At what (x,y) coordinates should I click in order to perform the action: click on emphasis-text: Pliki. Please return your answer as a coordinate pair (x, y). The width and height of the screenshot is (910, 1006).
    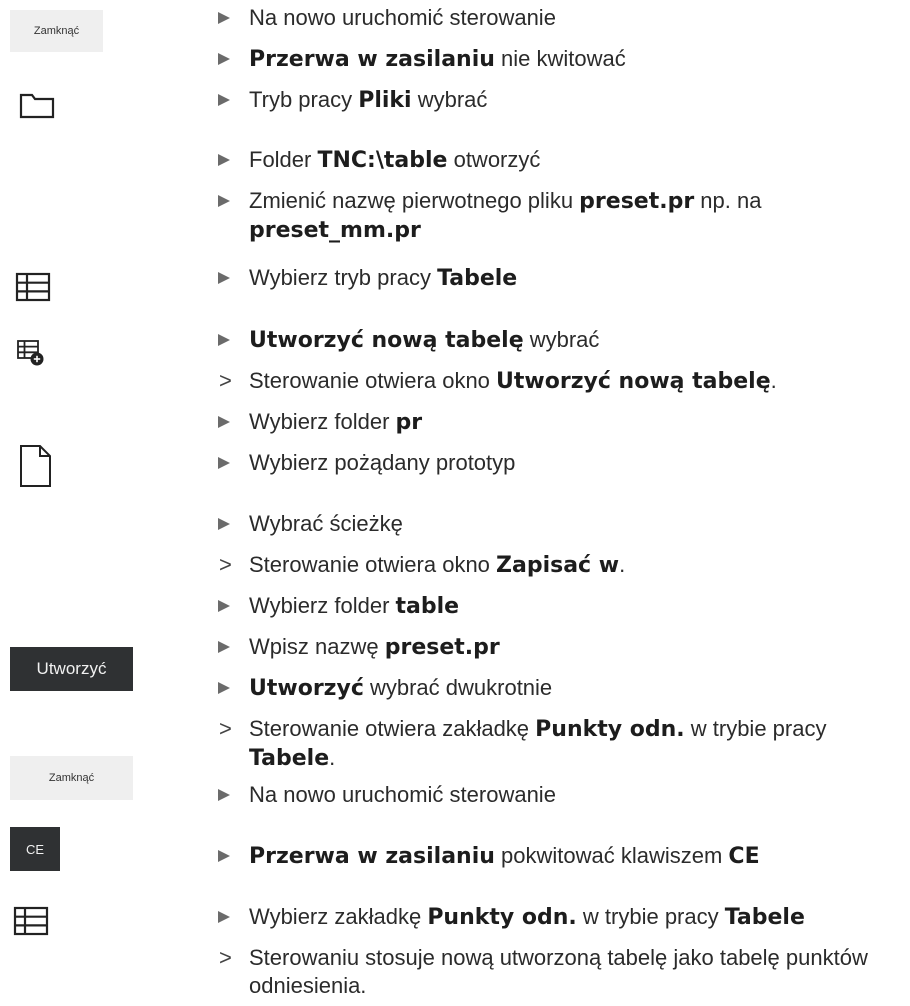
    Looking at the image, I should click on (385, 100).